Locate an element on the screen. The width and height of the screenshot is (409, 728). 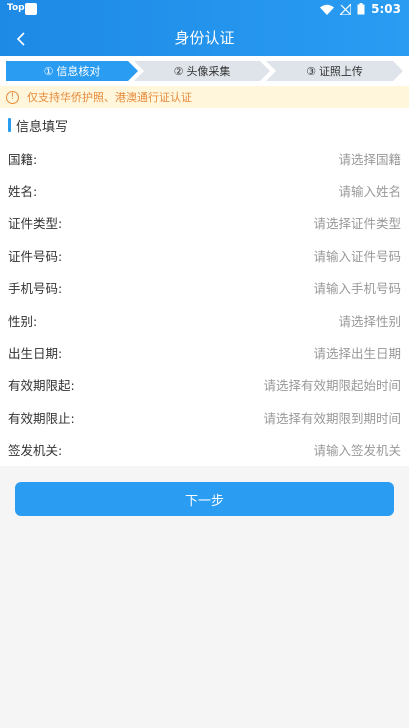
field-label: 签发机关: is located at coordinates (35, 451).